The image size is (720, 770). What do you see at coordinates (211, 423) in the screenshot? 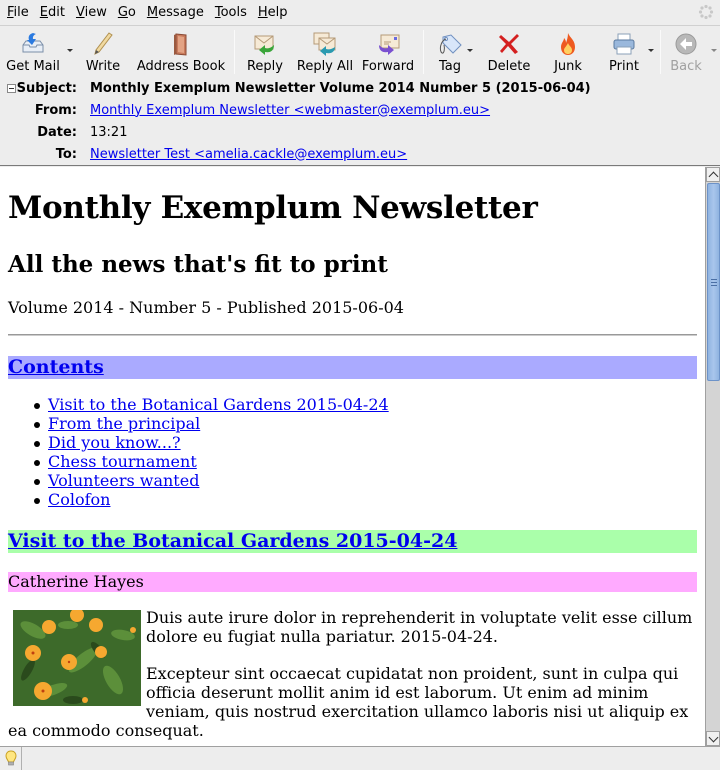
I see `toc-item: From the principal` at bounding box center [211, 423].